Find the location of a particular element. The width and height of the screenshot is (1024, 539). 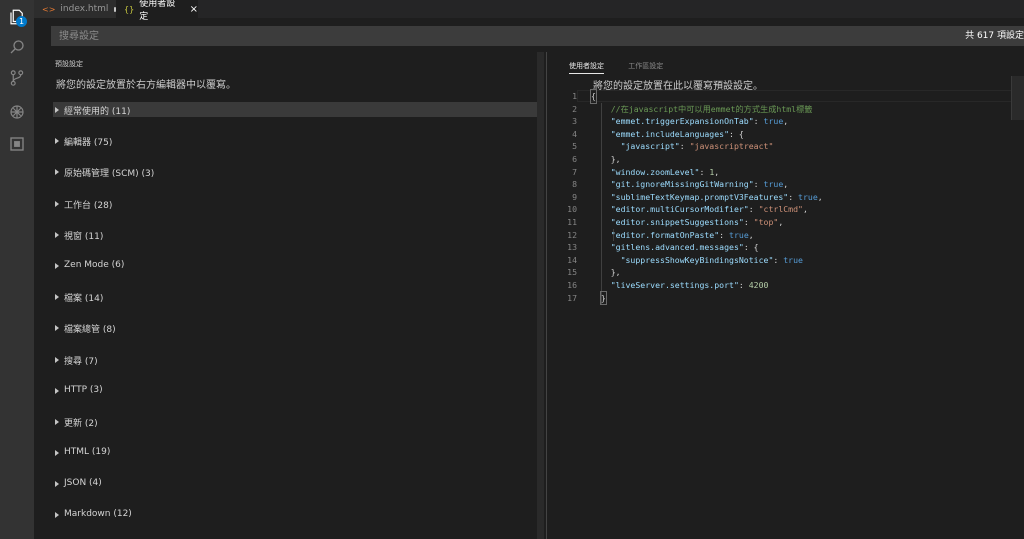

category-item: 原始碼管理 (SCM) (3) is located at coordinates (295, 179).